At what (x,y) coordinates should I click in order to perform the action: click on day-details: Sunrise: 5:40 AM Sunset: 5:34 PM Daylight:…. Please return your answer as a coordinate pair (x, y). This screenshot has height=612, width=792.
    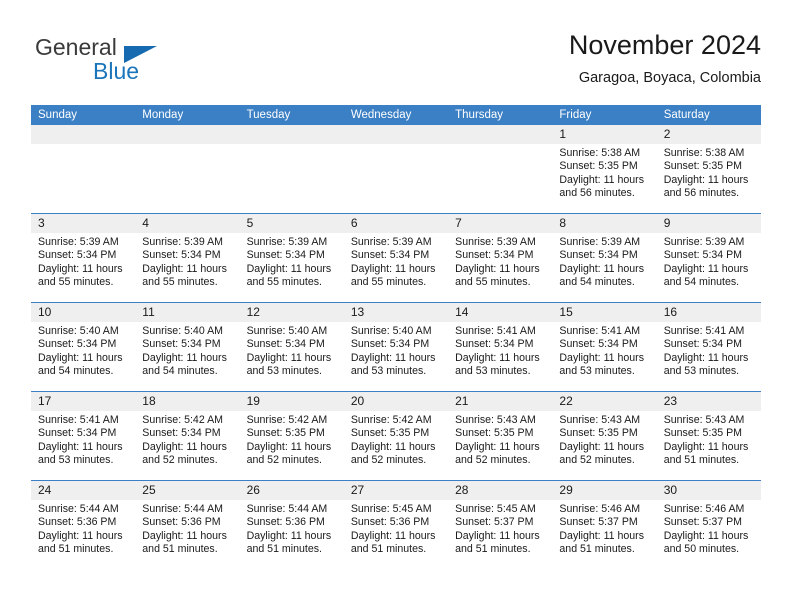
    Looking at the image, I should click on (292, 350).